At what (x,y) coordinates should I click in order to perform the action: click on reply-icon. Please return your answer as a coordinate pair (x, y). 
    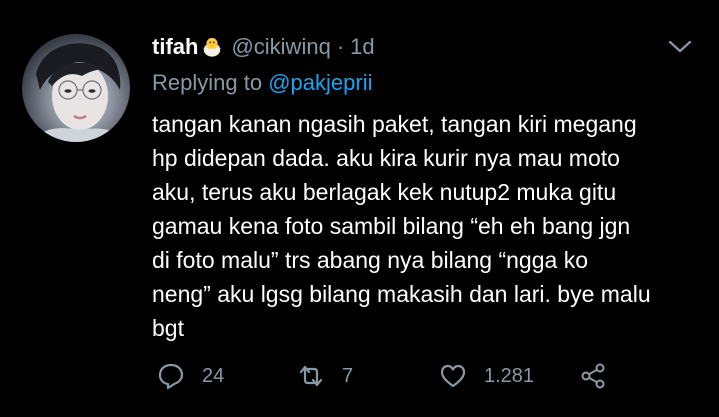
    Looking at the image, I should click on (171, 376).